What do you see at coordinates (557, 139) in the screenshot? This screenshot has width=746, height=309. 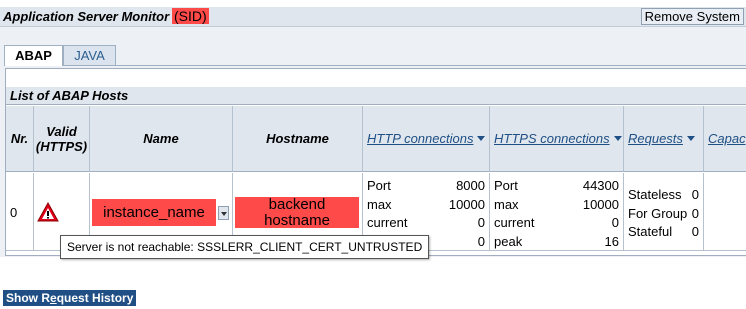 I see `column-header-https-connections: HTTPS connections` at bounding box center [557, 139].